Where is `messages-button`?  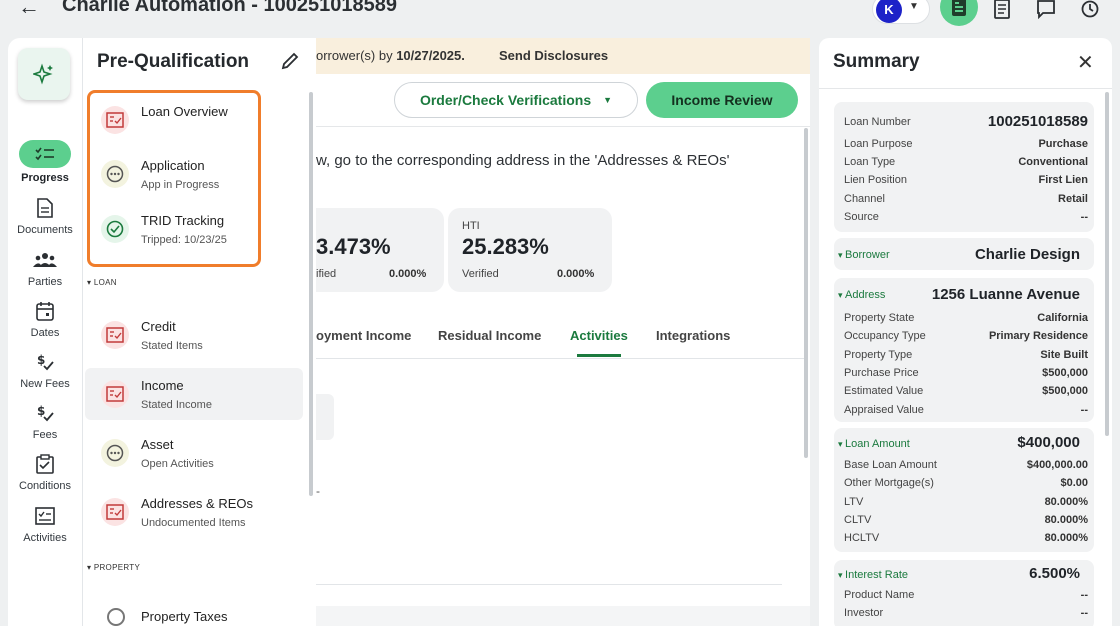
messages-button is located at coordinates (1046, 13).